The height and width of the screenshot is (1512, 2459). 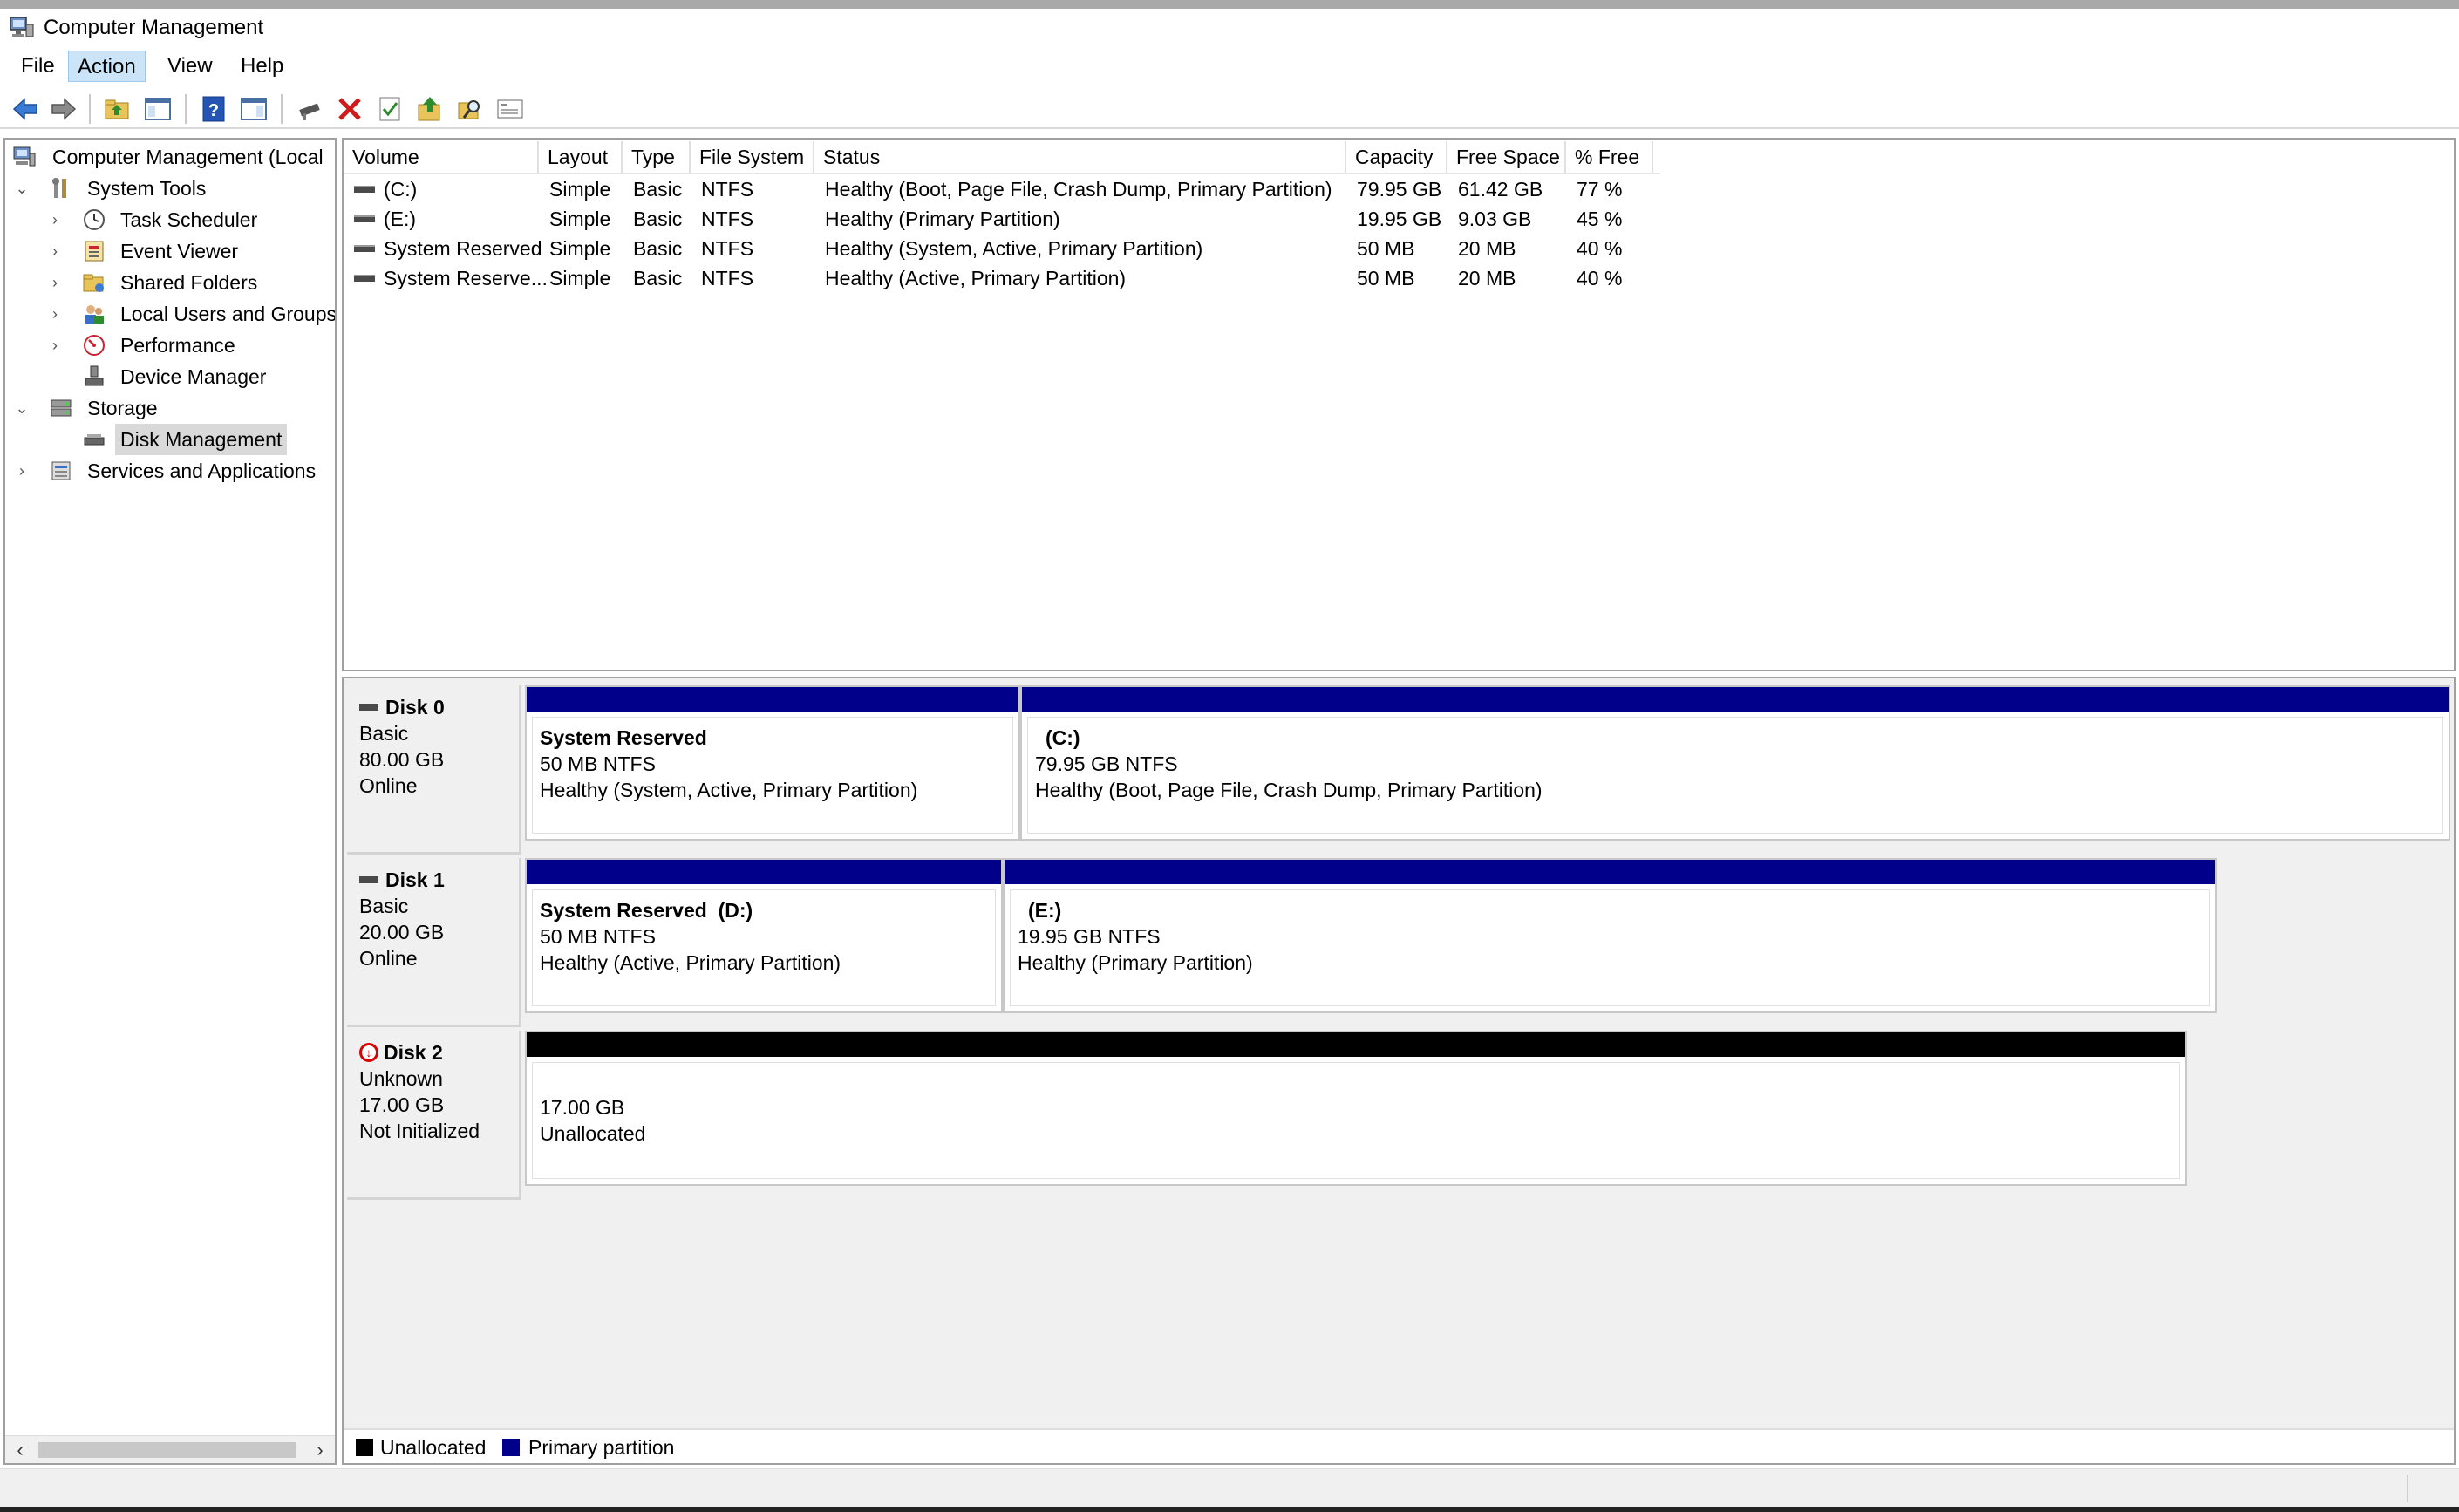 What do you see at coordinates (158, 109) in the screenshot?
I see `show-hide-tree-icon` at bounding box center [158, 109].